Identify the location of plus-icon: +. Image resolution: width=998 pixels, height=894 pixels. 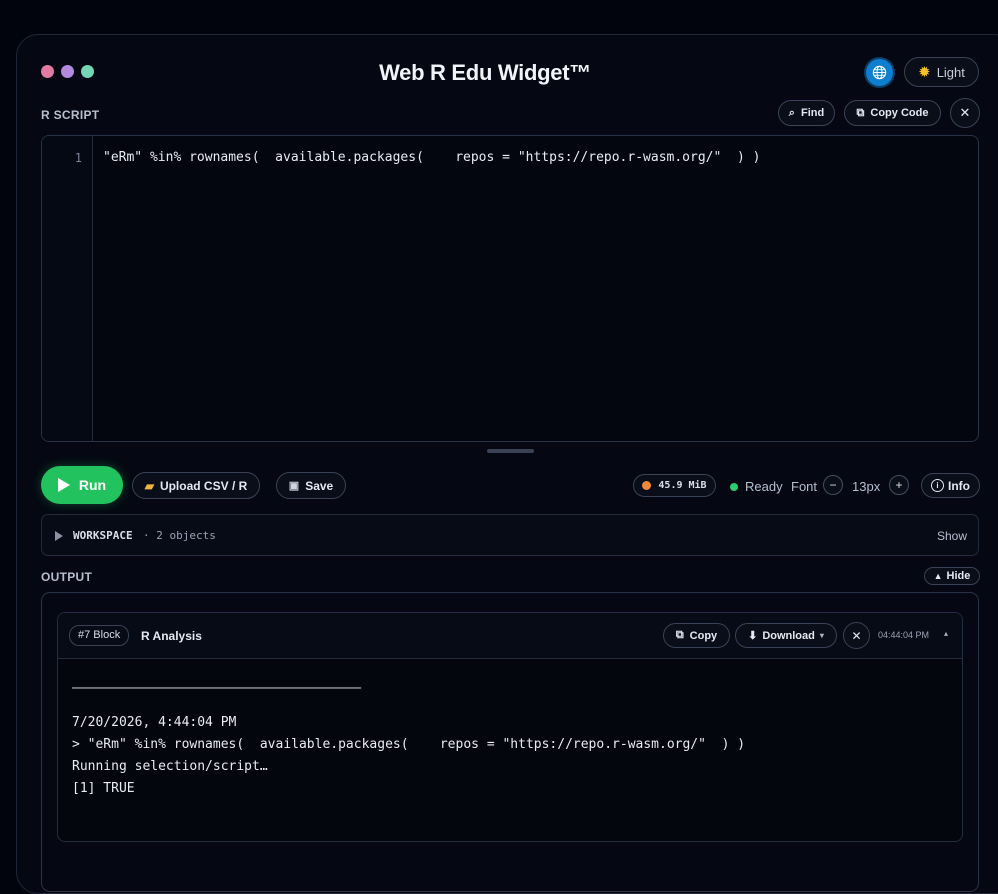
(899, 485).